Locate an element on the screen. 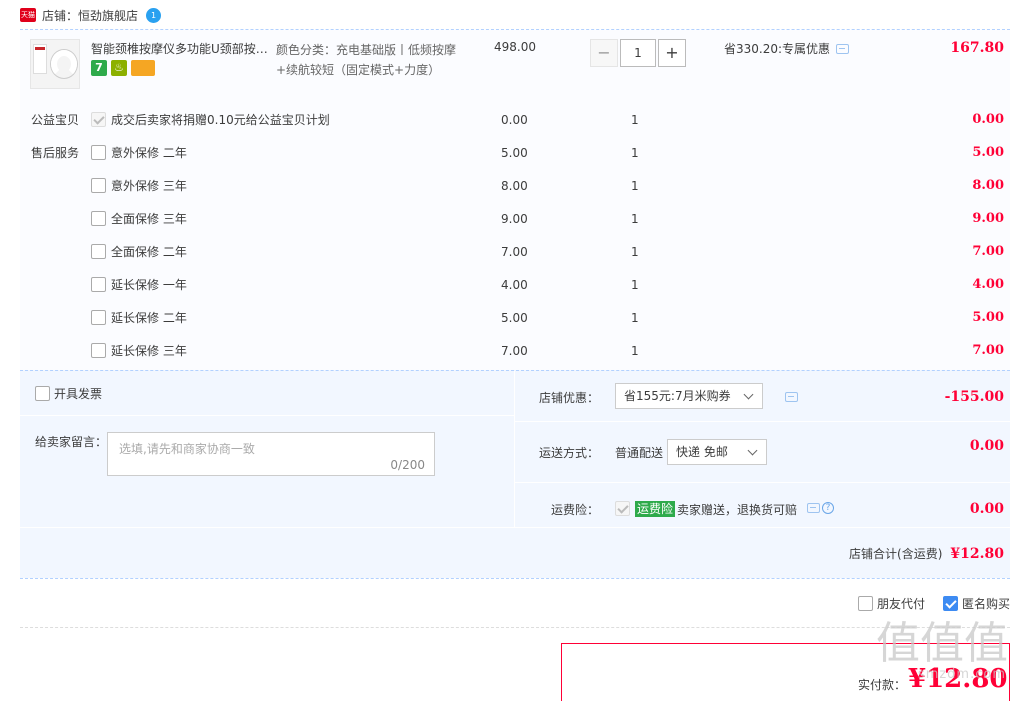 The image size is (1025, 701). insurance-comment-icon is located at coordinates (813, 508).